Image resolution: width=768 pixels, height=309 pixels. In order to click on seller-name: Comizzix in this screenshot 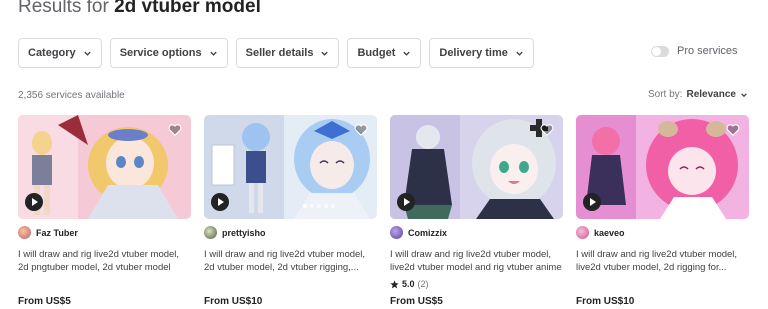, I will do `click(427, 233)`.